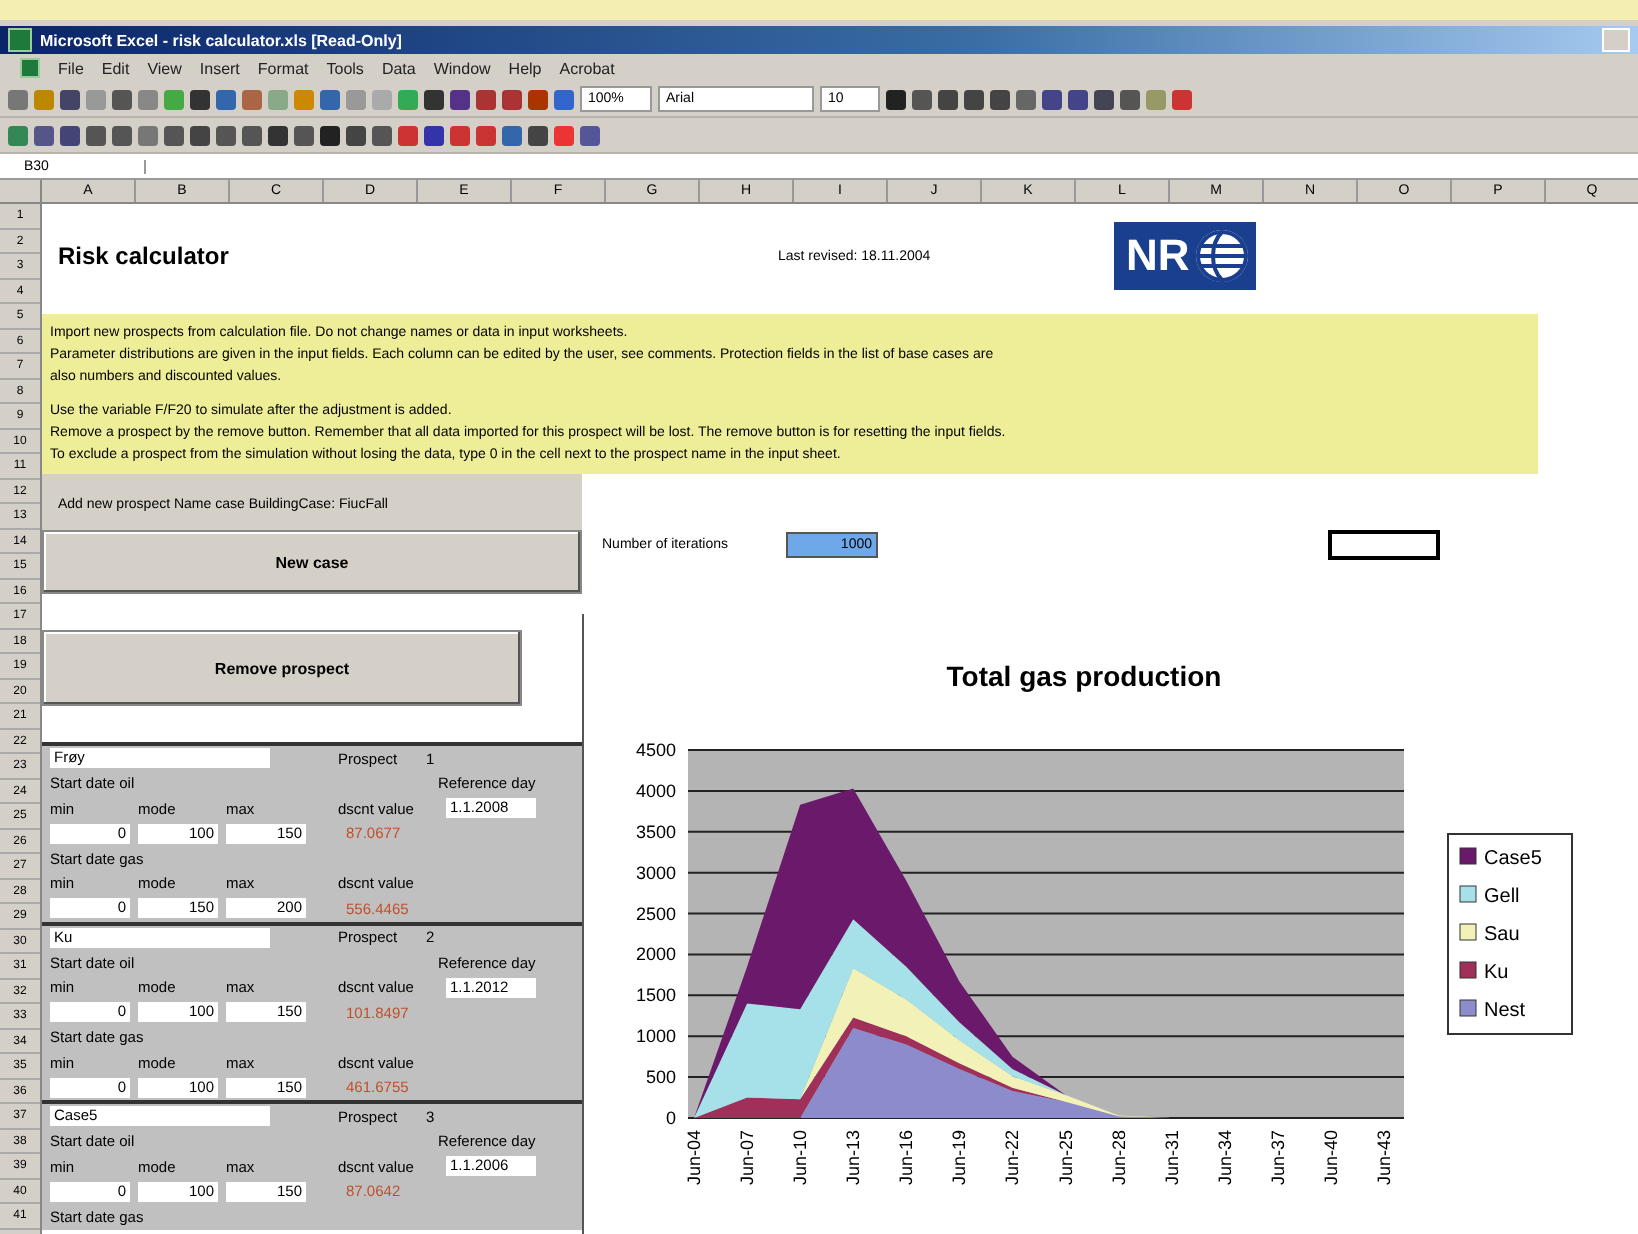 The image size is (1638, 1234). What do you see at coordinates (655, 913) in the screenshot?
I see `y-tick-label: 2500` at bounding box center [655, 913].